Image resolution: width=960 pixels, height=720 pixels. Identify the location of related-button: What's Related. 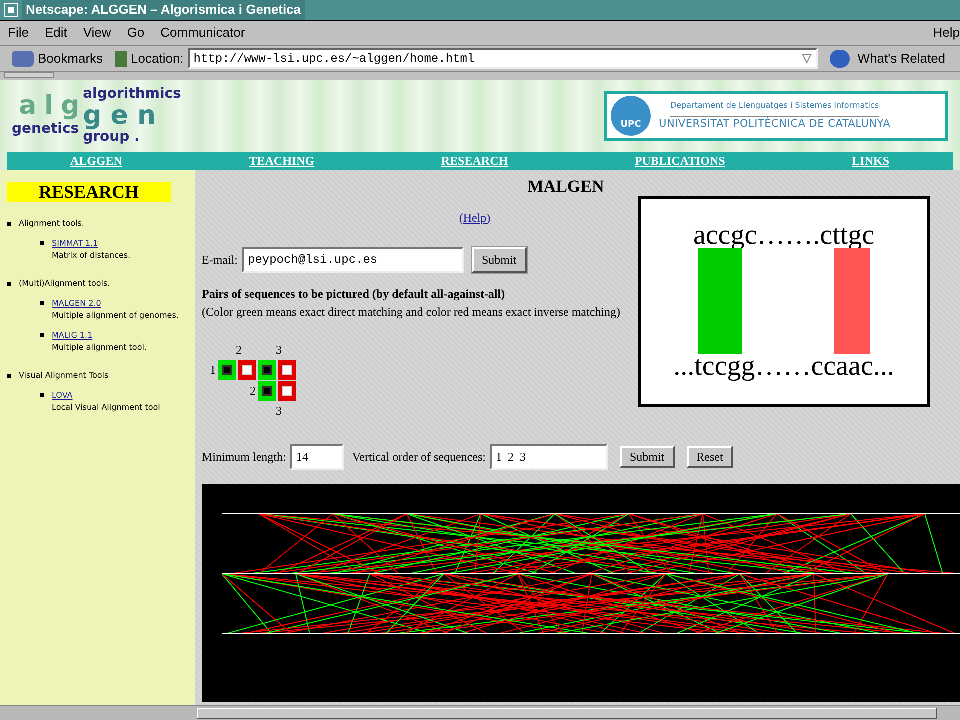
(902, 58).